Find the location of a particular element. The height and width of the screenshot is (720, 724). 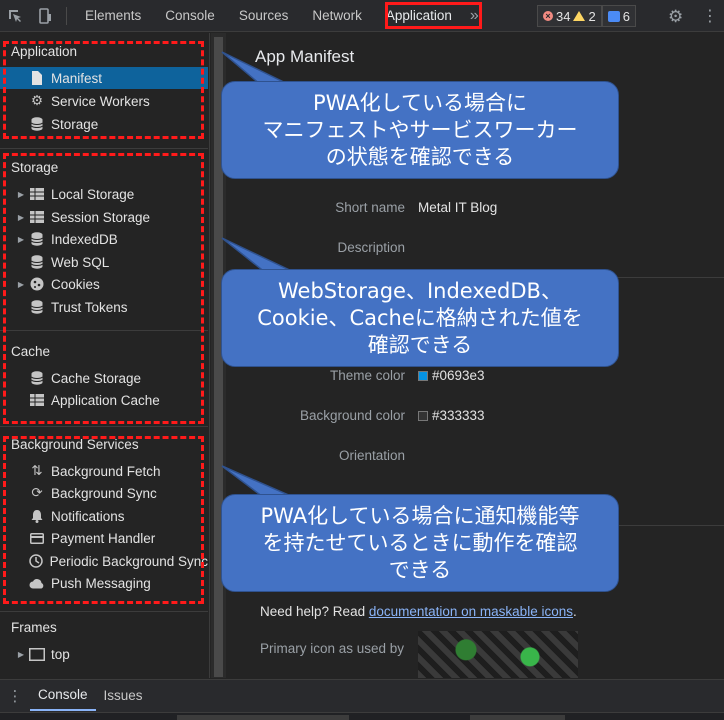

drawer-tab-console: Console is located at coordinates (63, 695).